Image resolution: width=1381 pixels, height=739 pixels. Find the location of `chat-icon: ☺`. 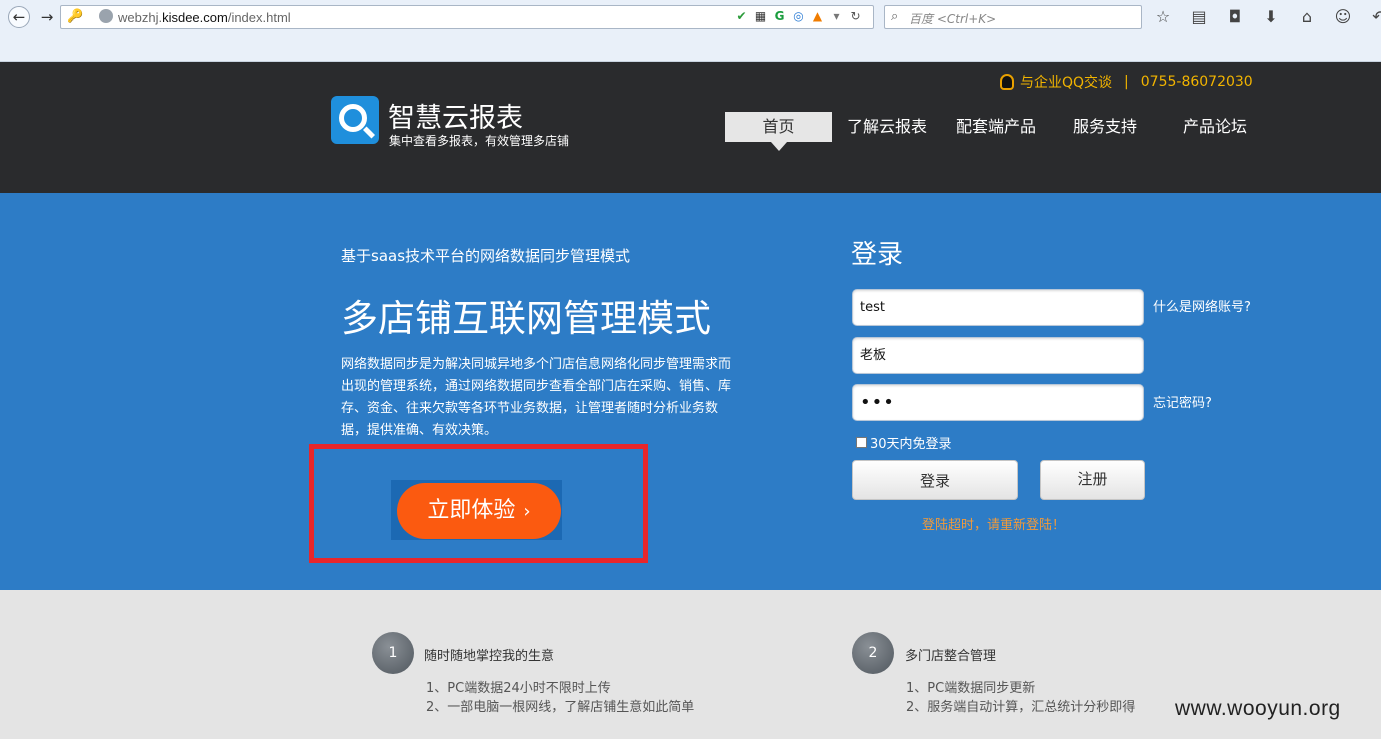

chat-icon: ☺ is located at coordinates (1343, 17).